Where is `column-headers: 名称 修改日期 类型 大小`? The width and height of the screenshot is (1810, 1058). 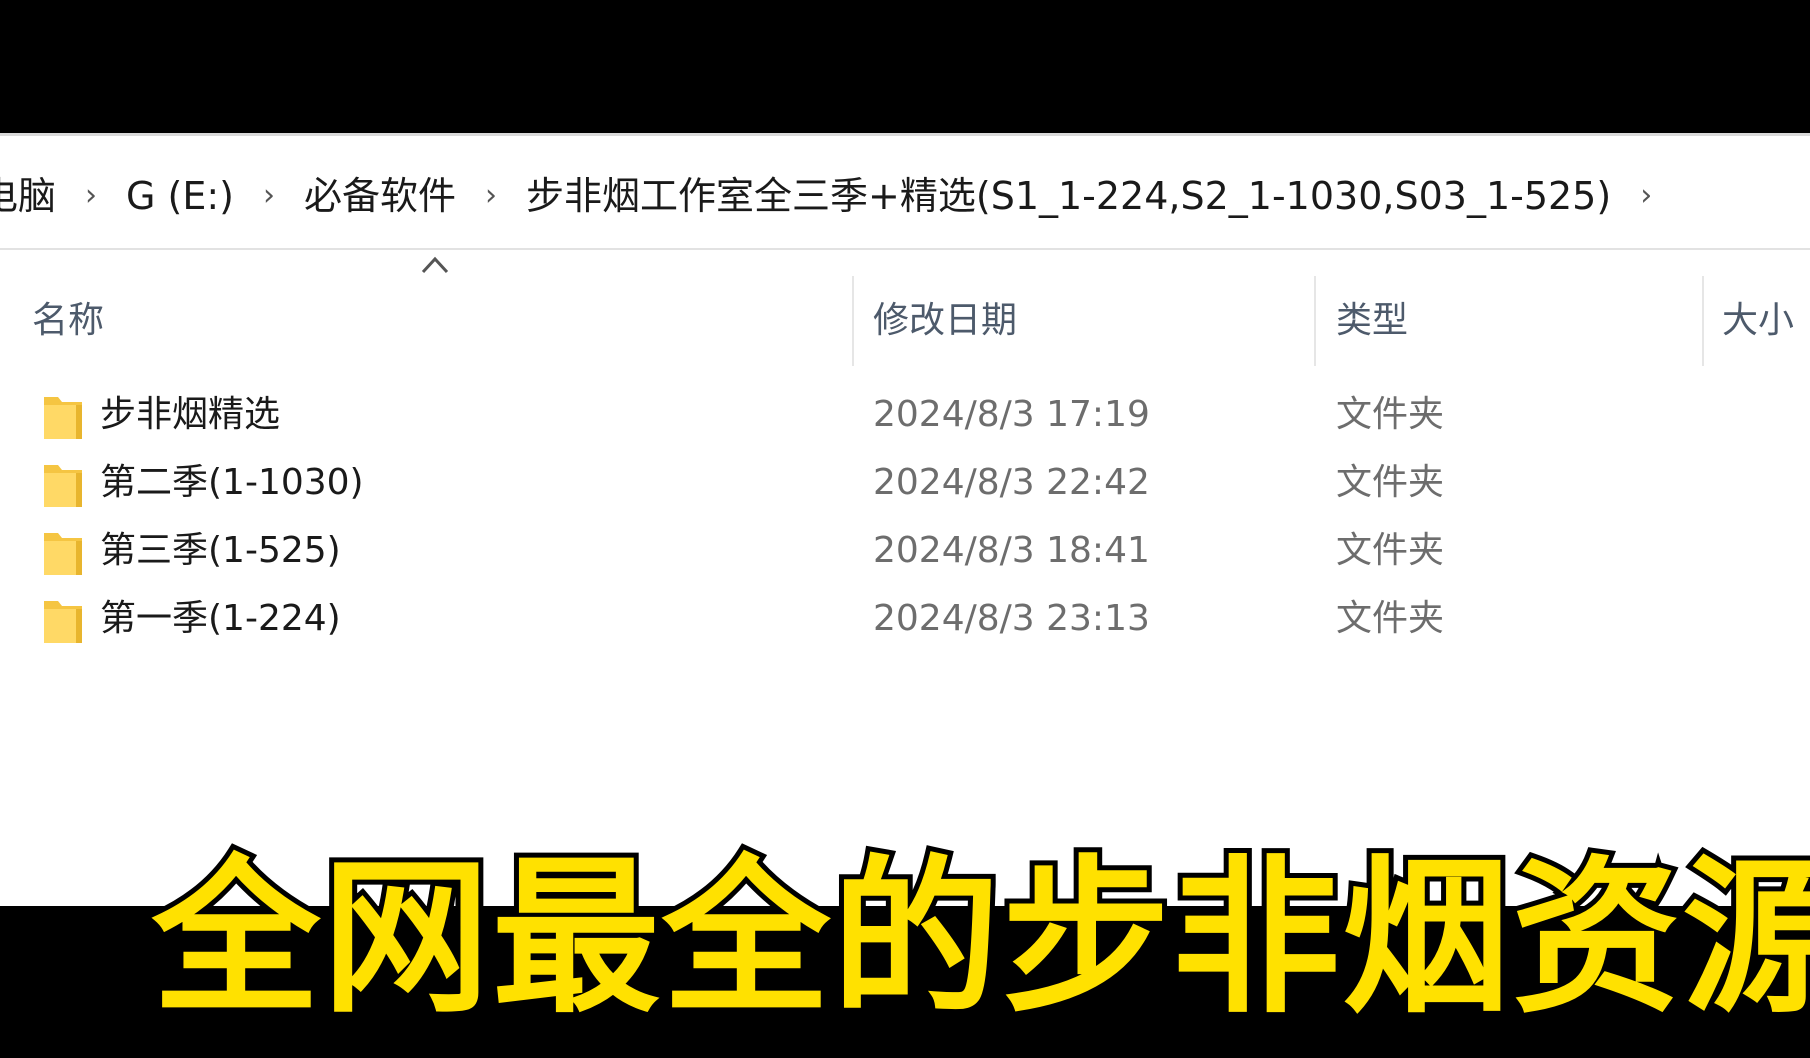
column-headers: 名称 修改日期 类型 大小 is located at coordinates (905, 321).